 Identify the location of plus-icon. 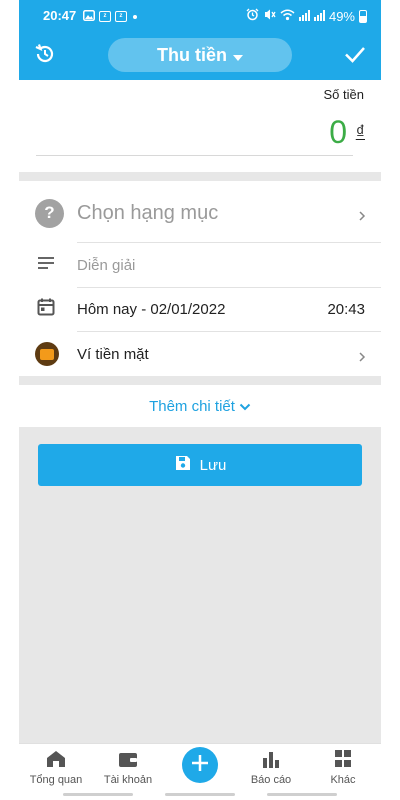
(200, 765).